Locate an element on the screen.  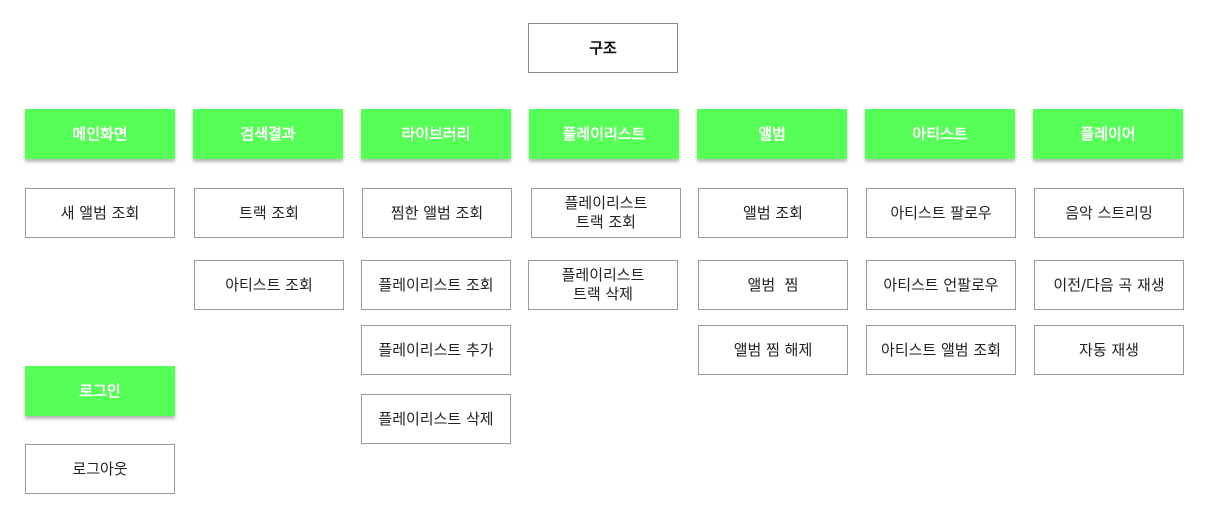
item-label: 찜한 앨범 조회 is located at coordinates (437, 212).